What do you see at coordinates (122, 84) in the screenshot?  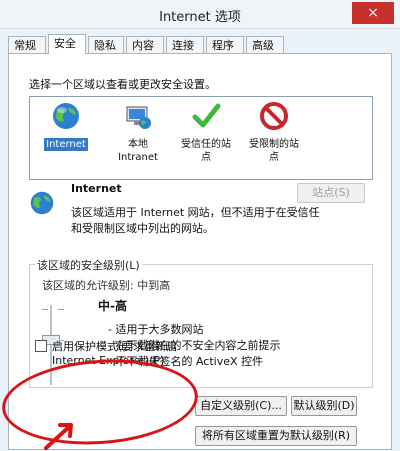 I see `zone-prompt: 选择一个区域以查看或更改安全设置。` at bounding box center [122, 84].